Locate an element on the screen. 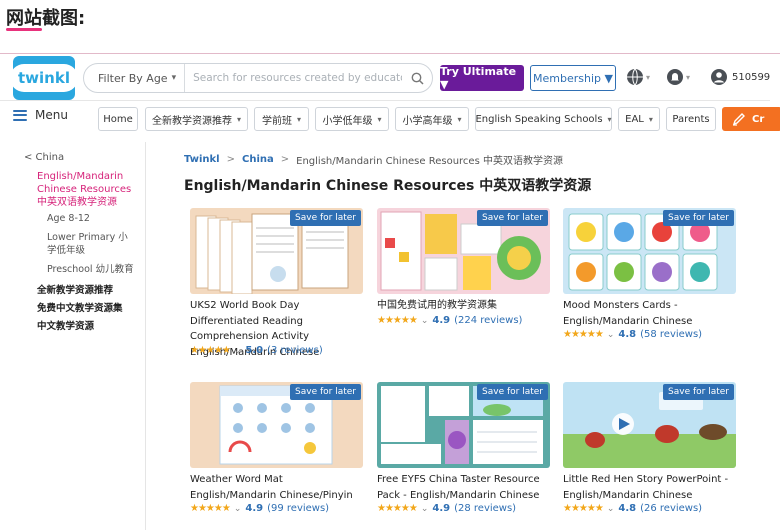 The width and height of the screenshot is (780, 530). nav-label: English Speaking Schools is located at coordinates (539, 119).